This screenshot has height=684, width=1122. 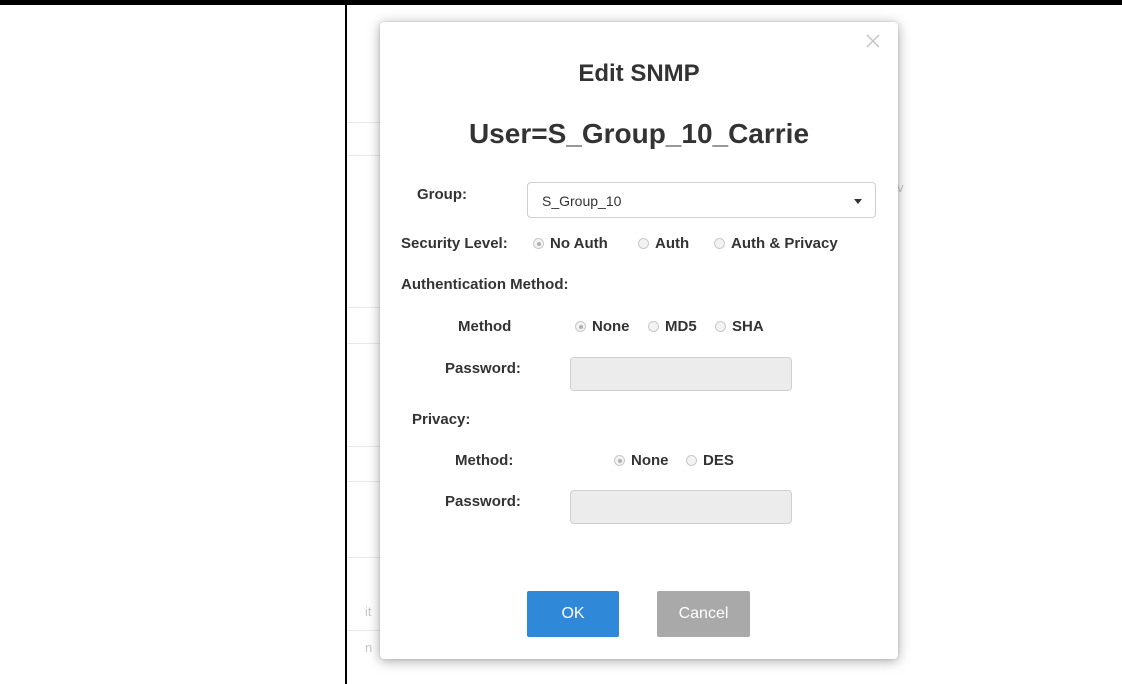 What do you see at coordinates (639, 133) in the screenshot?
I see `dialog-subtitle: User=S_Group_10_Carrie` at bounding box center [639, 133].